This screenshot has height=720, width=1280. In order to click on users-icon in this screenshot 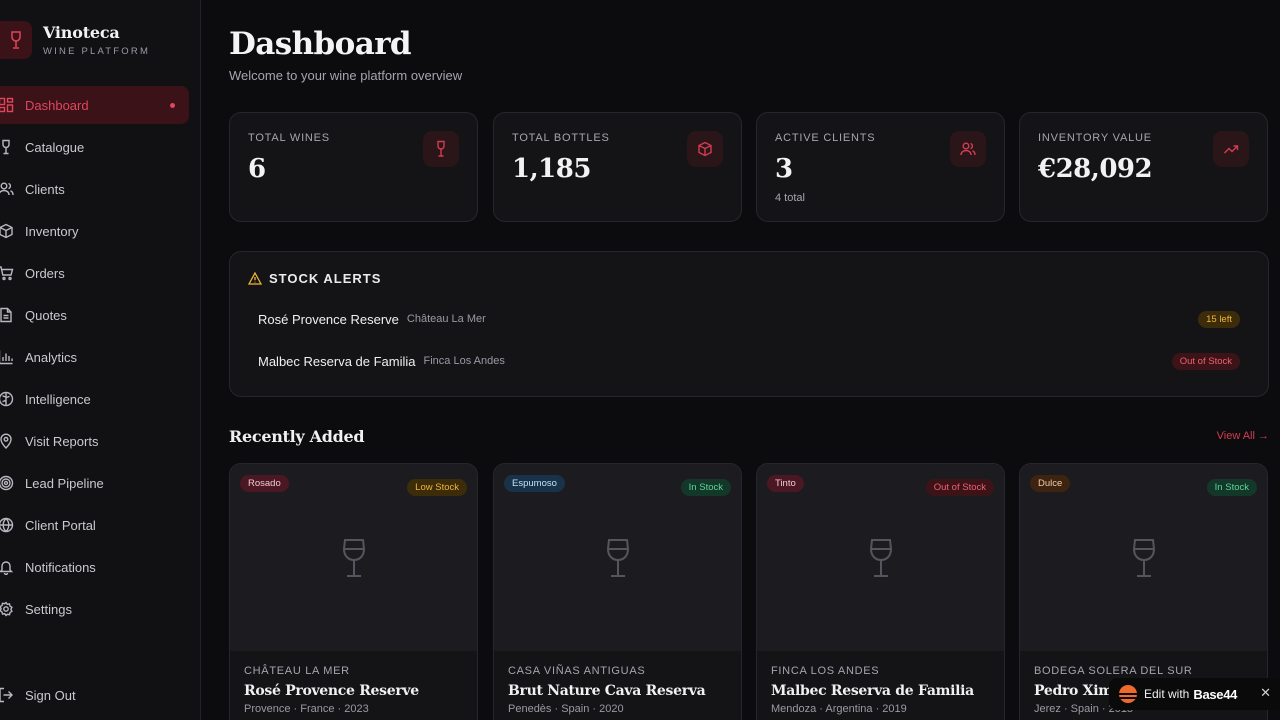, I will do `click(7, 189)`.